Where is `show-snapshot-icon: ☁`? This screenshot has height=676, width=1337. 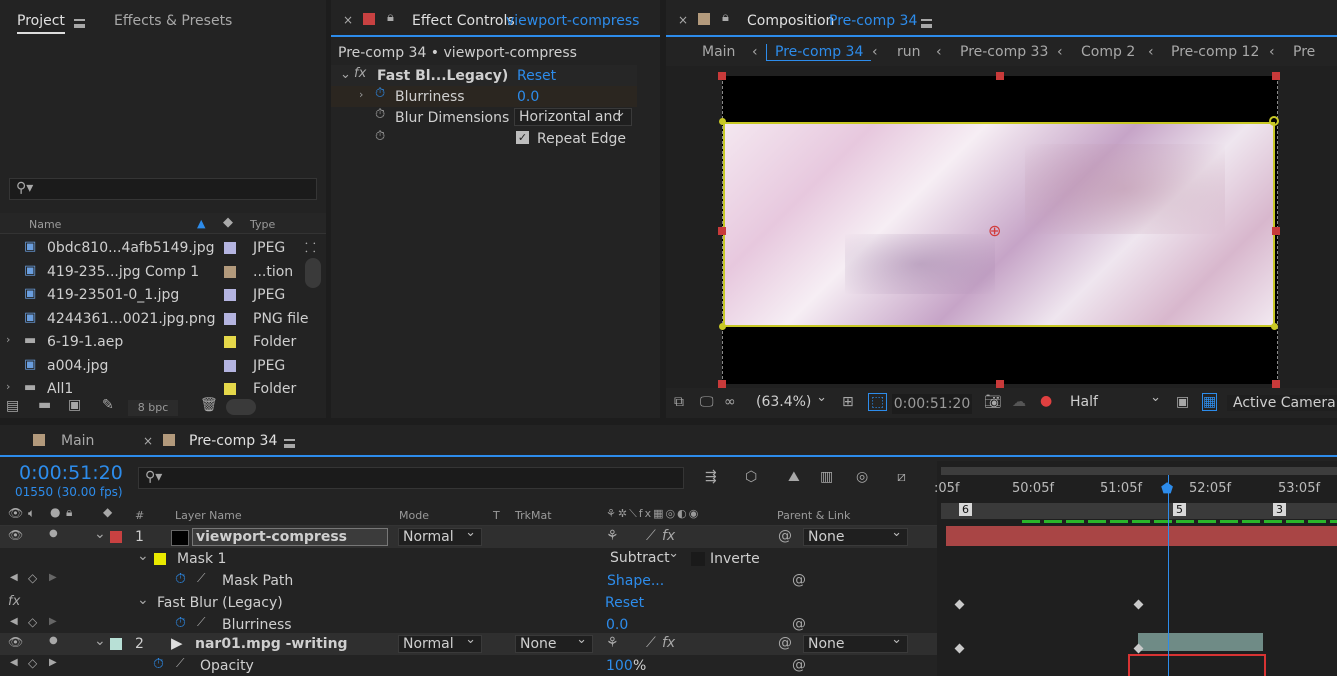
show-snapshot-icon: ☁ is located at coordinates (1019, 402).